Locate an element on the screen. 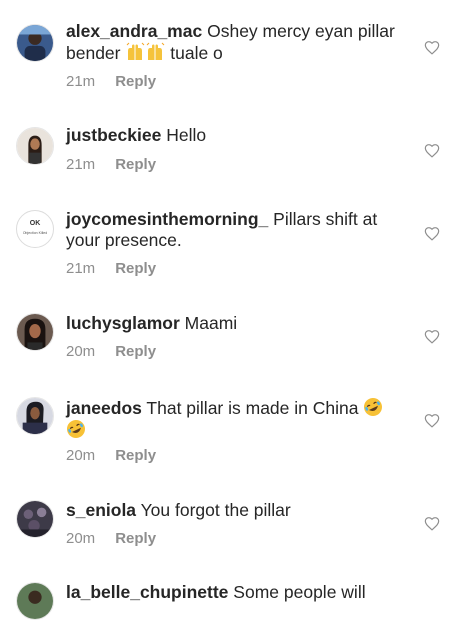 This screenshot has height=620, width=467. comment-text: Some people will is located at coordinates (299, 592).